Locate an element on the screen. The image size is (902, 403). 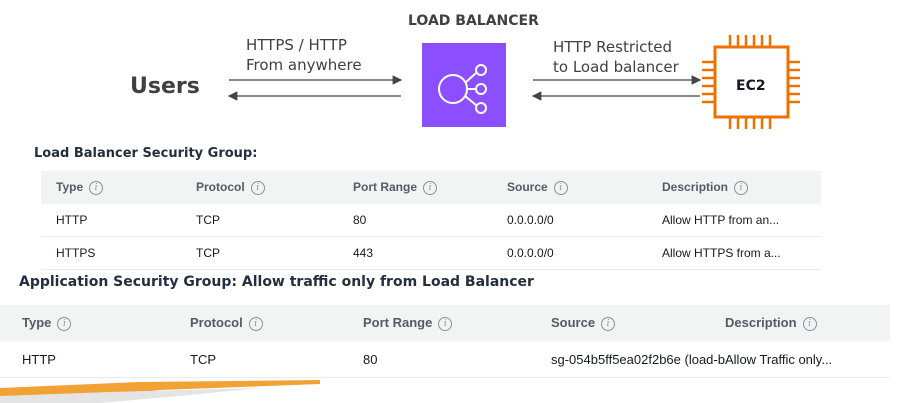
decorative-swoosh is located at coordinates (160, 391).